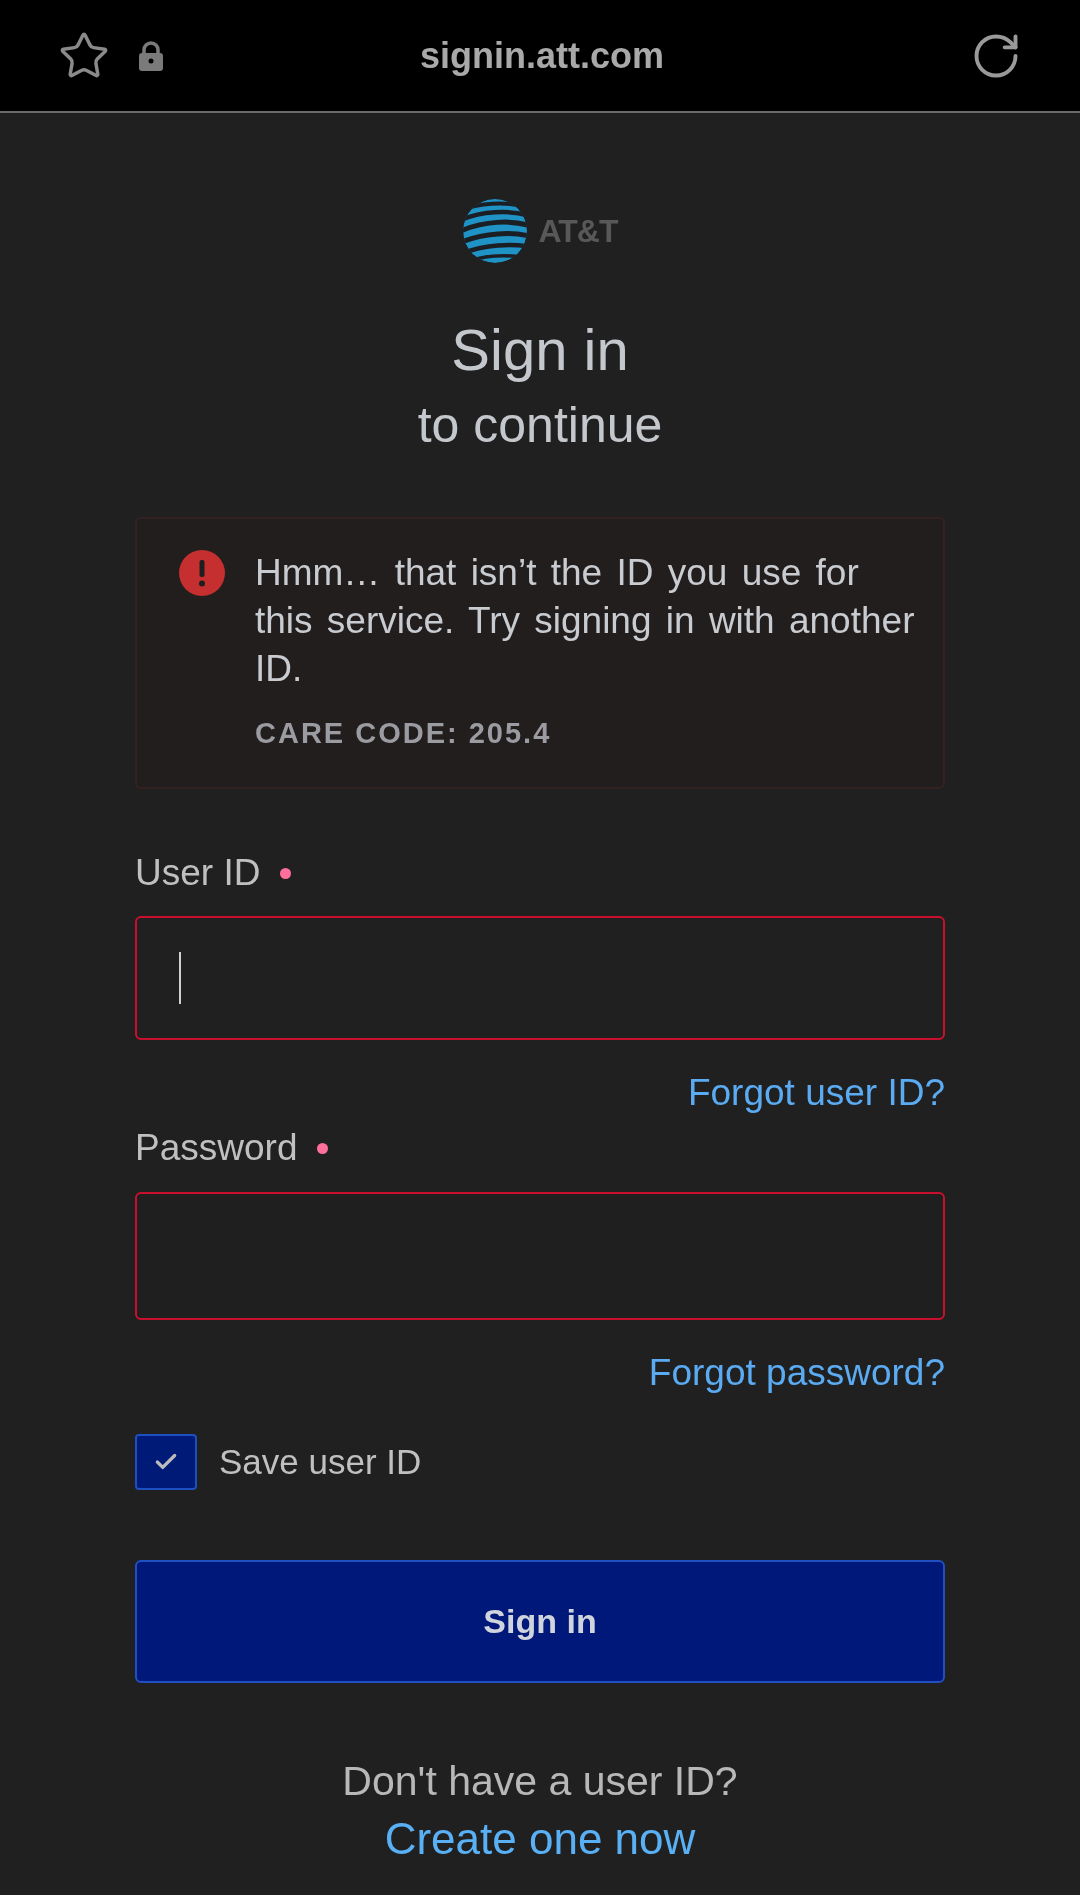 Image resolution: width=1080 pixels, height=1895 pixels. What do you see at coordinates (166, 1462) in the screenshot?
I see `checkbox` at bounding box center [166, 1462].